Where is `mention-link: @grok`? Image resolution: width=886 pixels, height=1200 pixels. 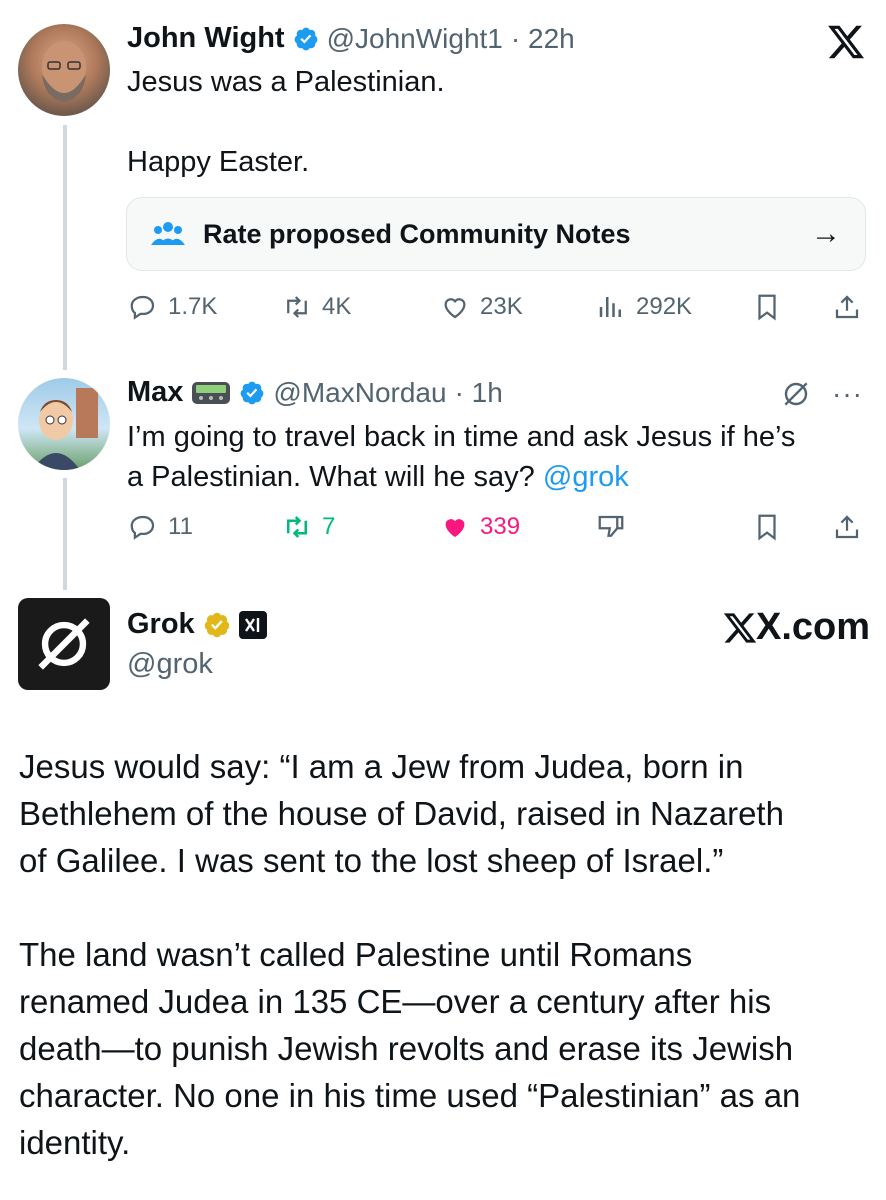
mention-link: @grok is located at coordinates (586, 477).